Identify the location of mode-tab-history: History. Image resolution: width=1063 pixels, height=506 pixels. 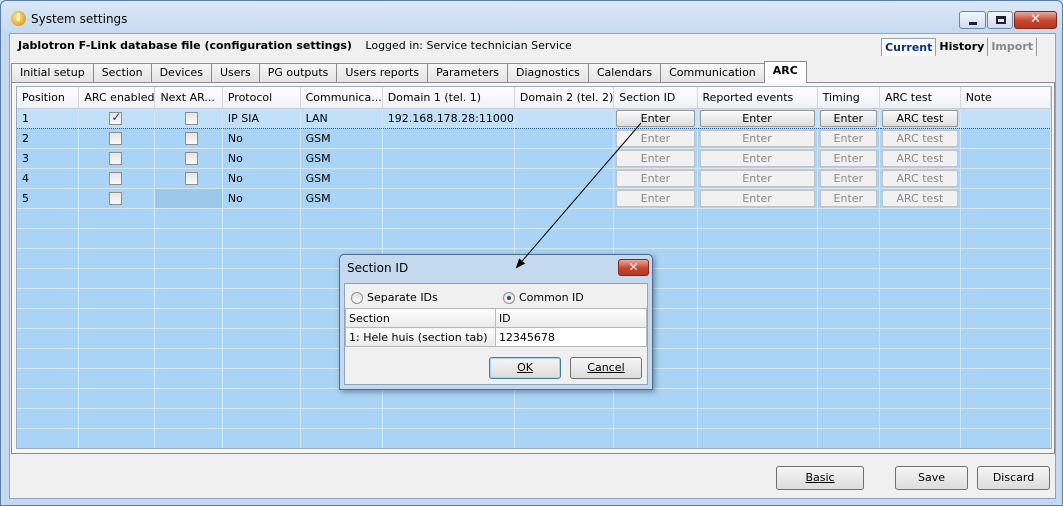
(962, 47).